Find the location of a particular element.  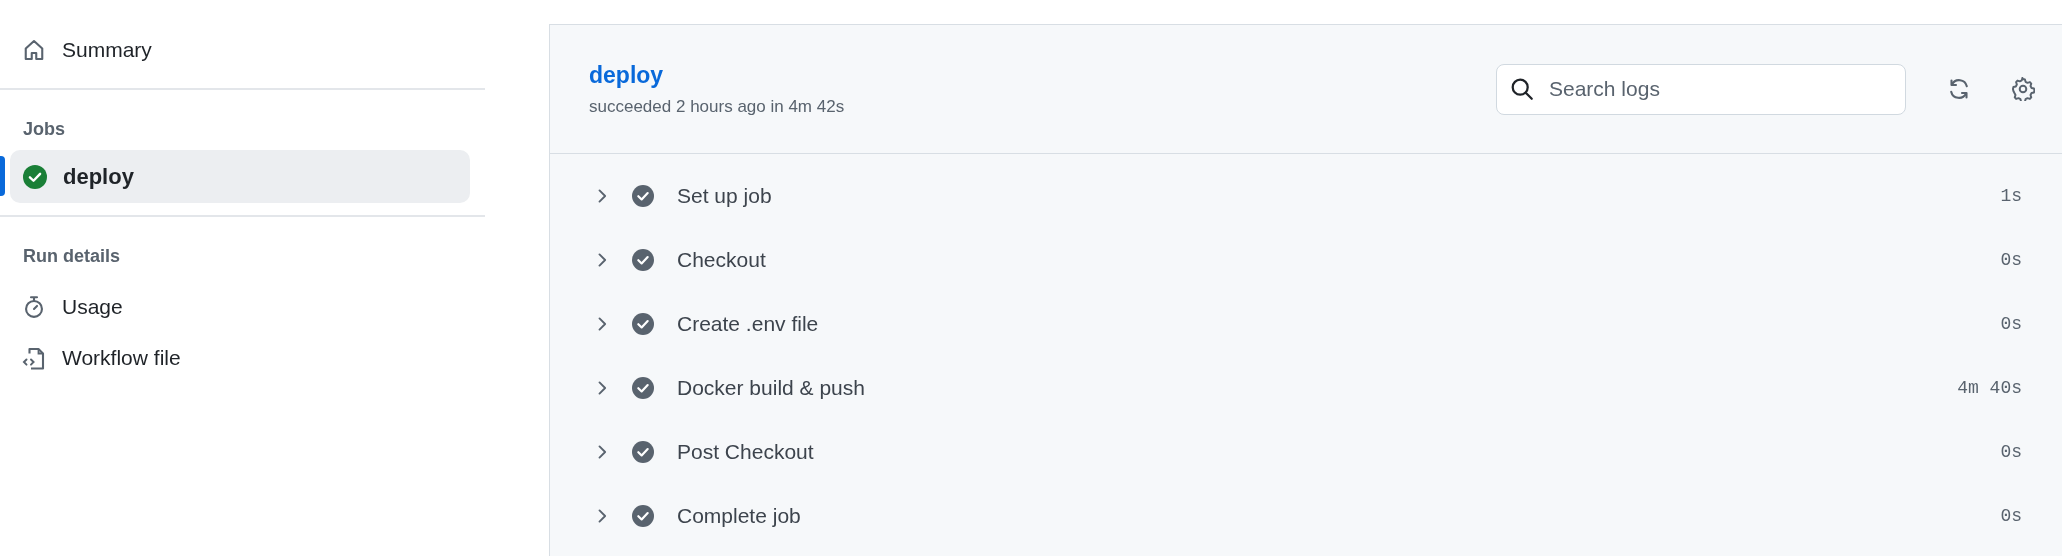

step-name: Set up job is located at coordinates (725, 196).